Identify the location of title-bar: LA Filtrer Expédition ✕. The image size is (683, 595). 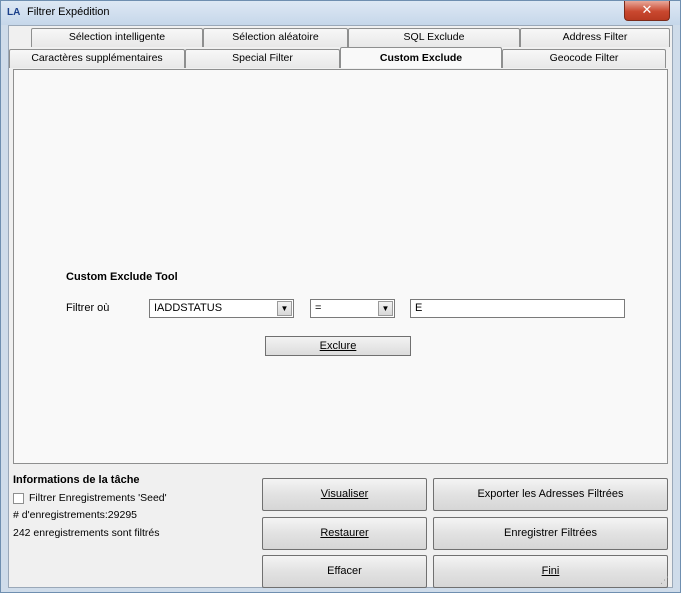
(340, 13).